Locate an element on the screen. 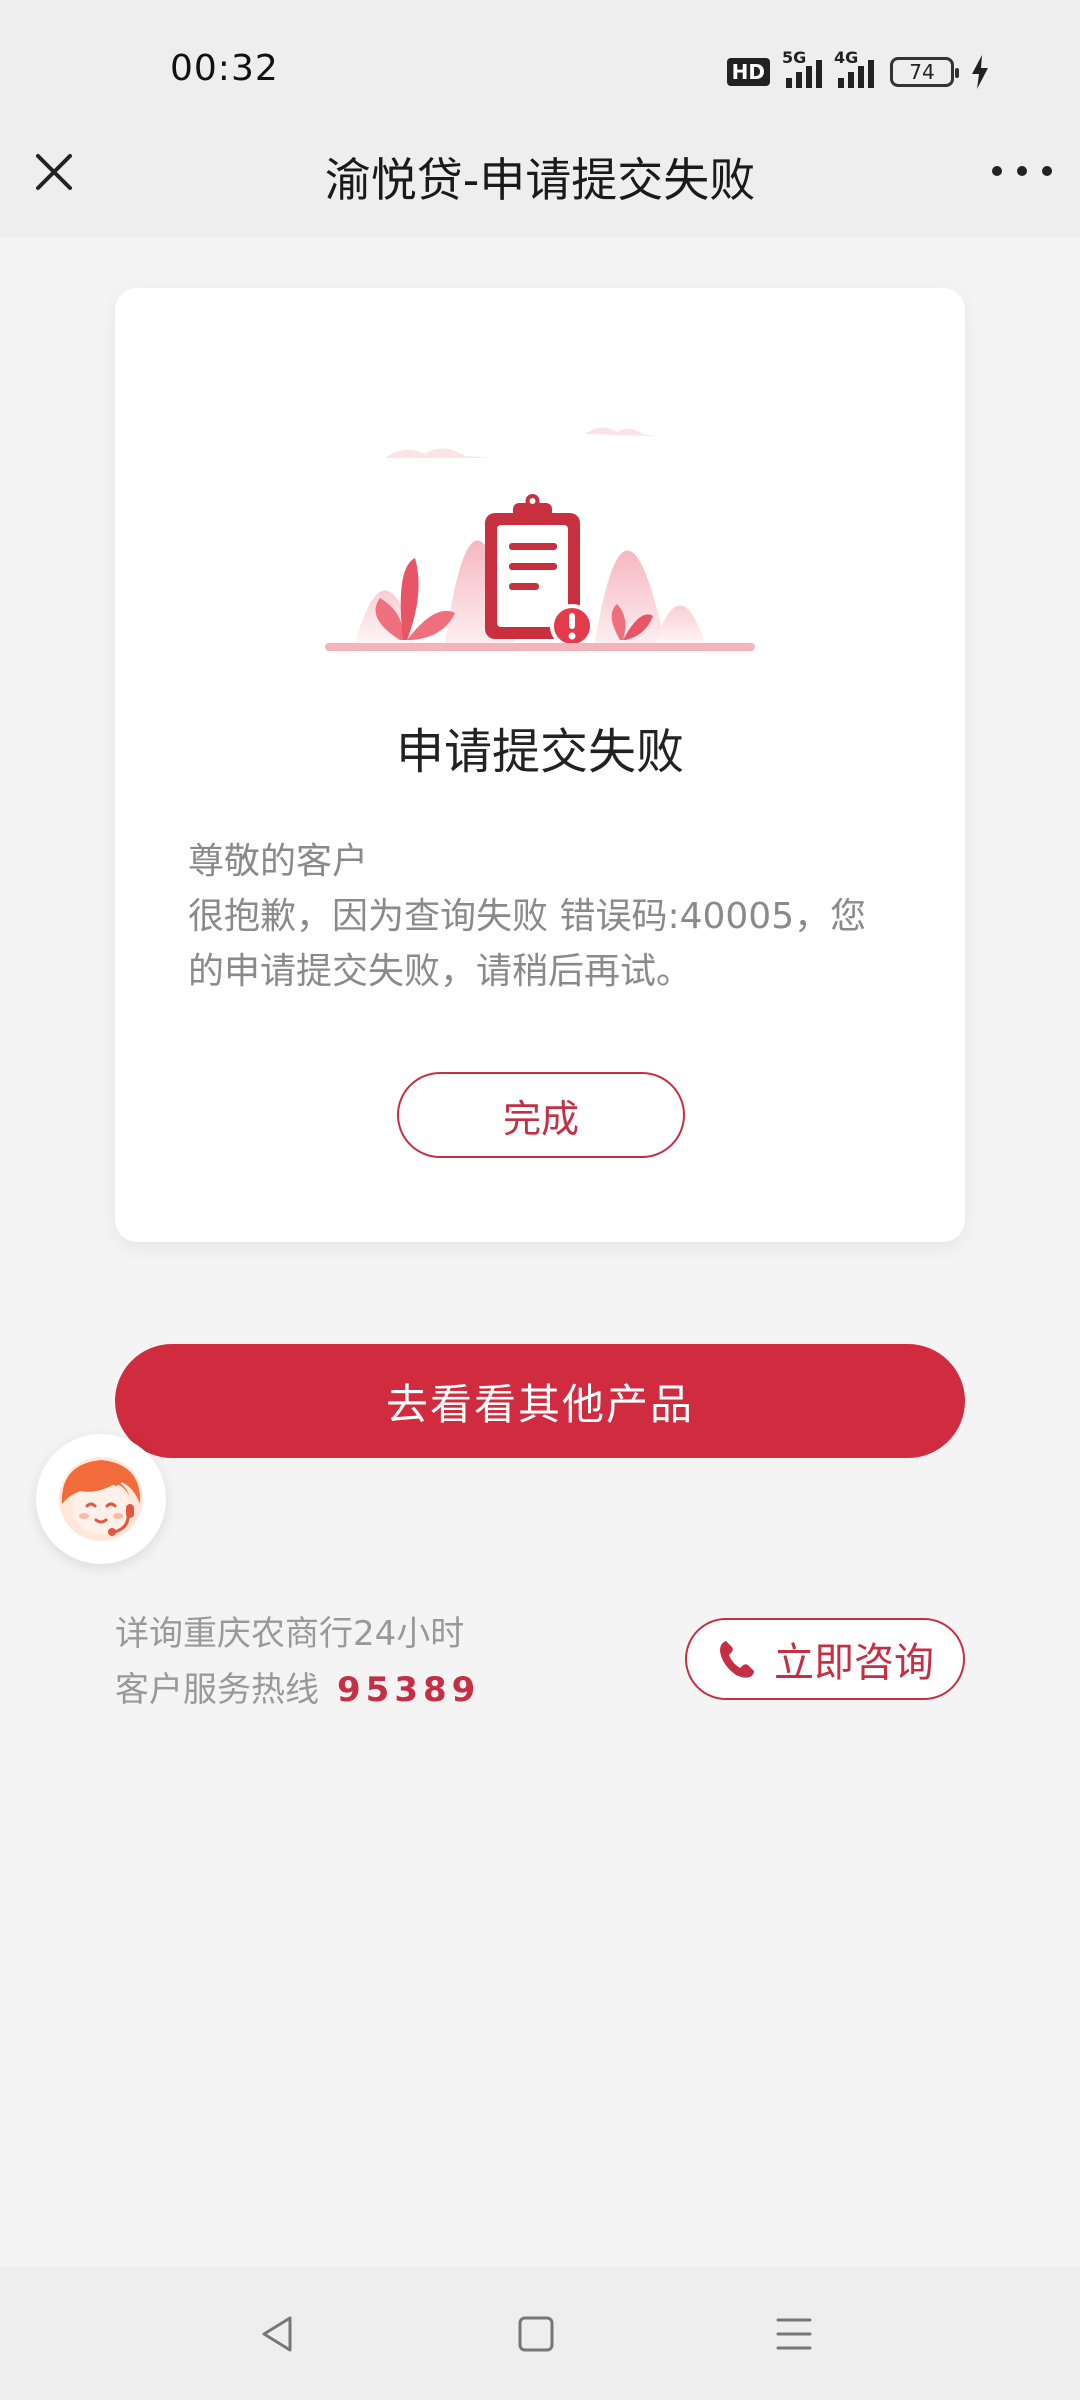 The width and height of the screenshot is (1080, 2400). view-other-products-button: 去看看其他产品 is located at coordinates (540, 1401).